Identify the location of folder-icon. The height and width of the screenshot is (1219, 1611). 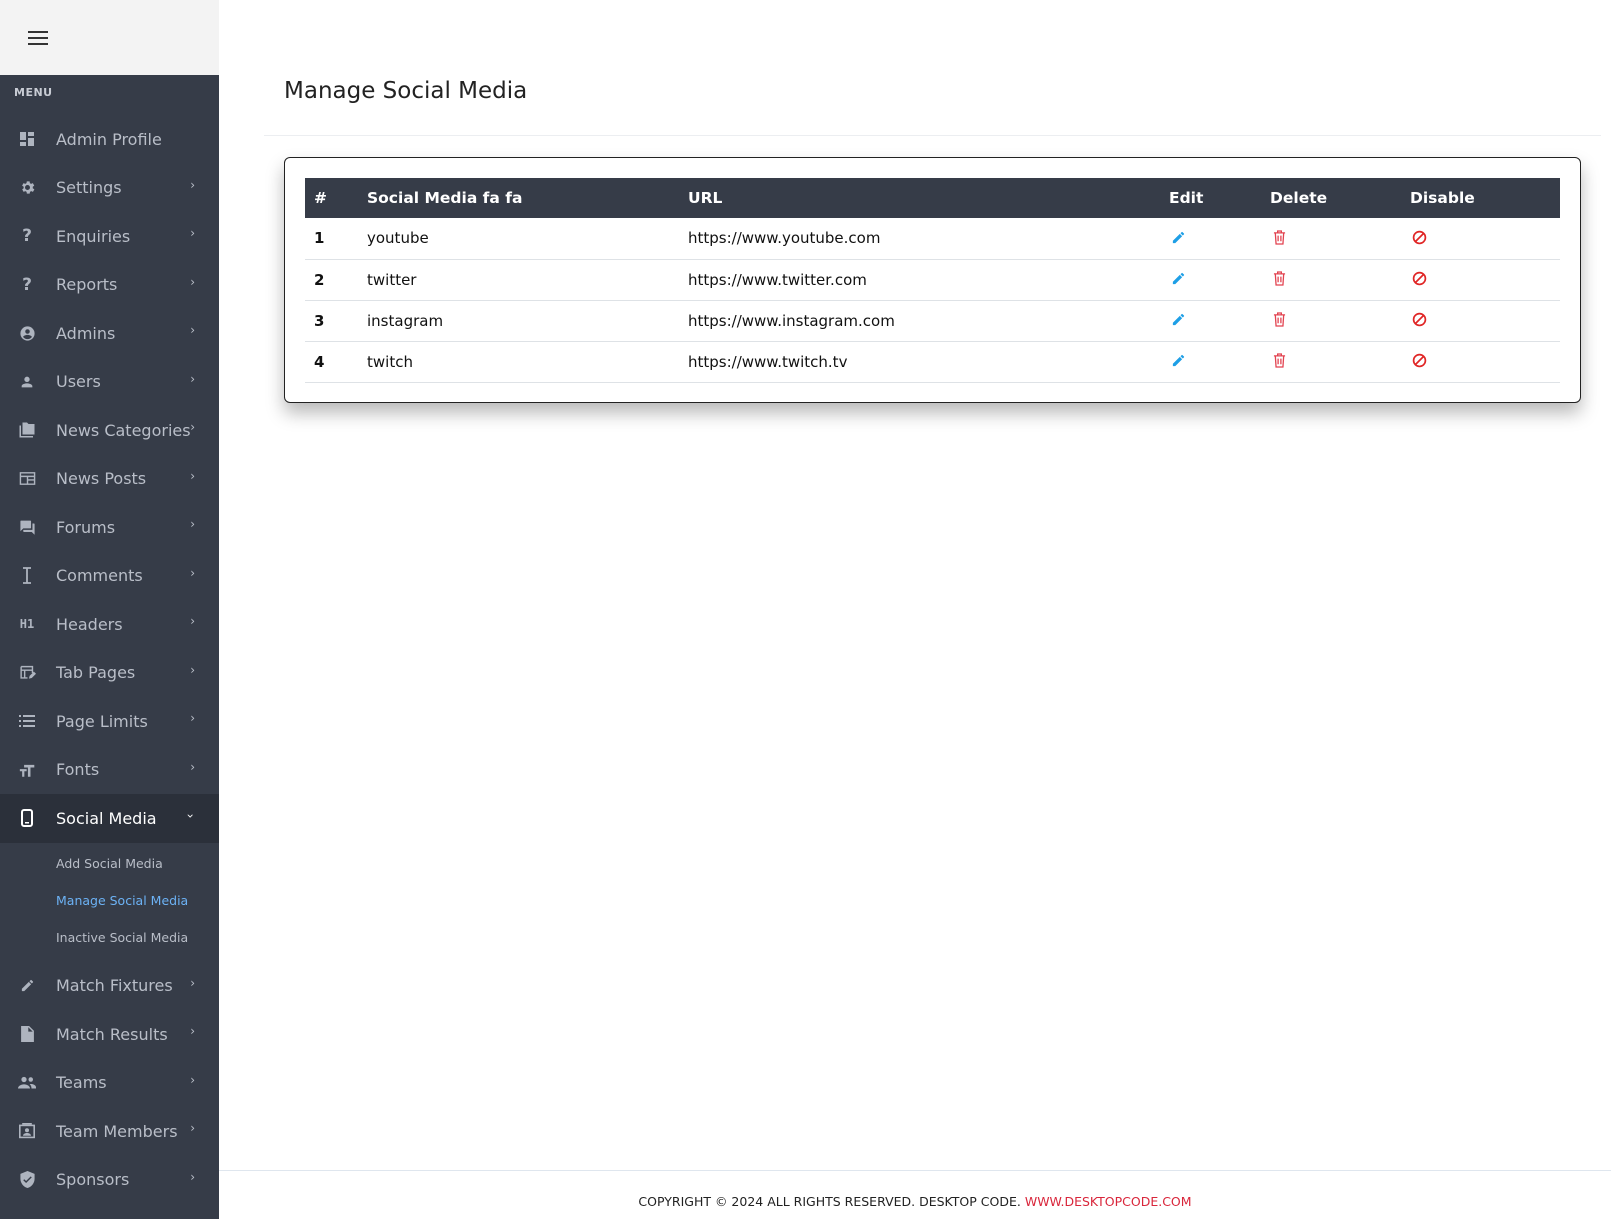
(27, 430).